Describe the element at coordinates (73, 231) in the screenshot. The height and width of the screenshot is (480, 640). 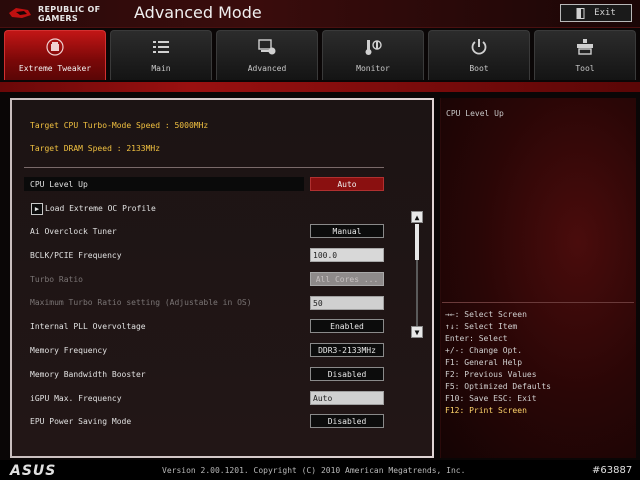
I see `ai-overclock-tuner-label: Ai Overclock Tuner` at that location.